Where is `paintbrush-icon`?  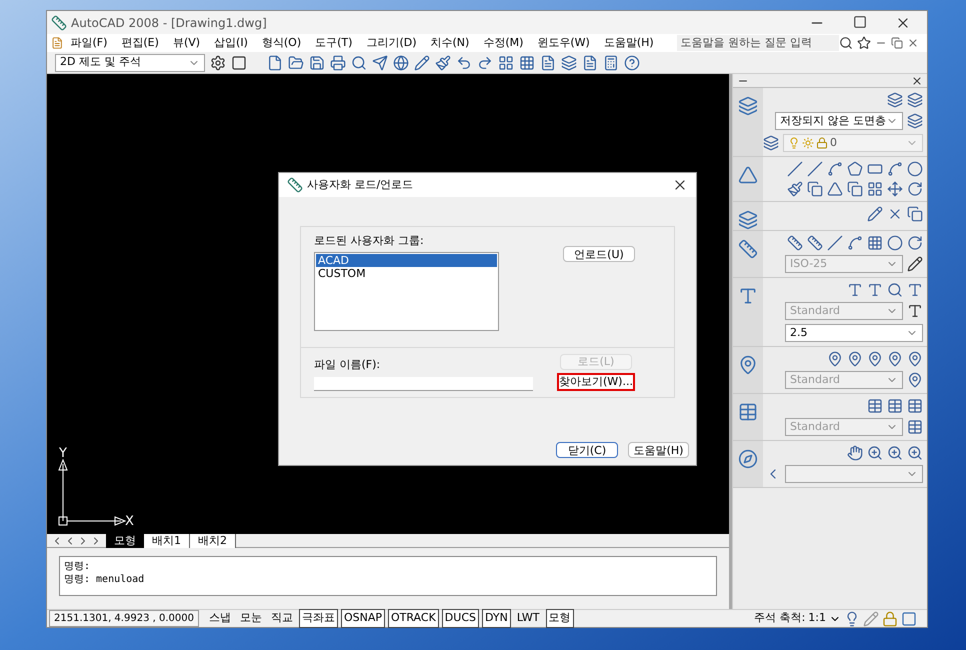 paintbrush-icon is located at coordinates (443, 62).